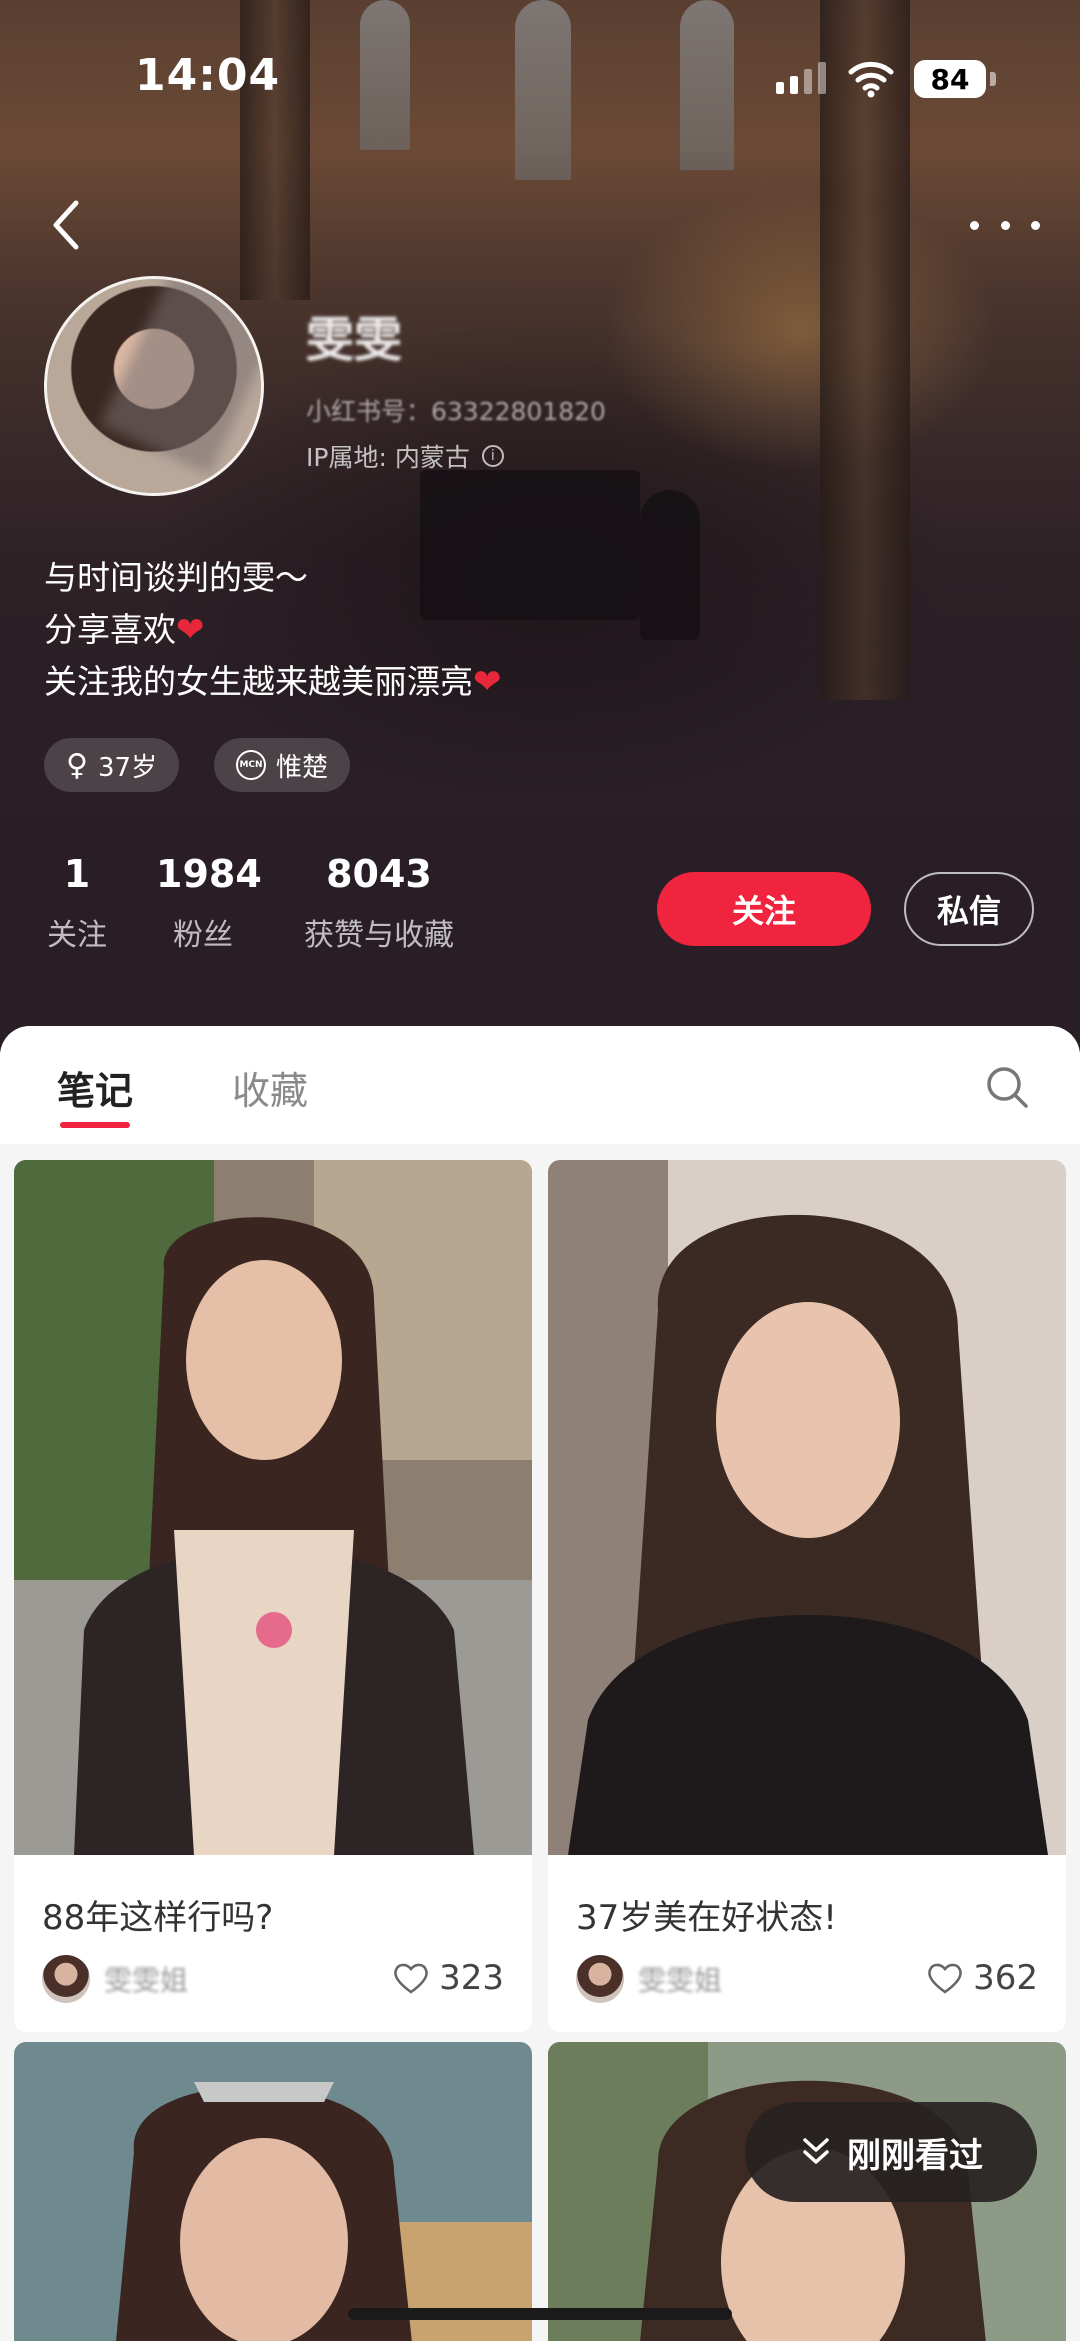  Describe the element at coordinates (871, 79) in the screenshot. I see `wifi-icon` at that location.